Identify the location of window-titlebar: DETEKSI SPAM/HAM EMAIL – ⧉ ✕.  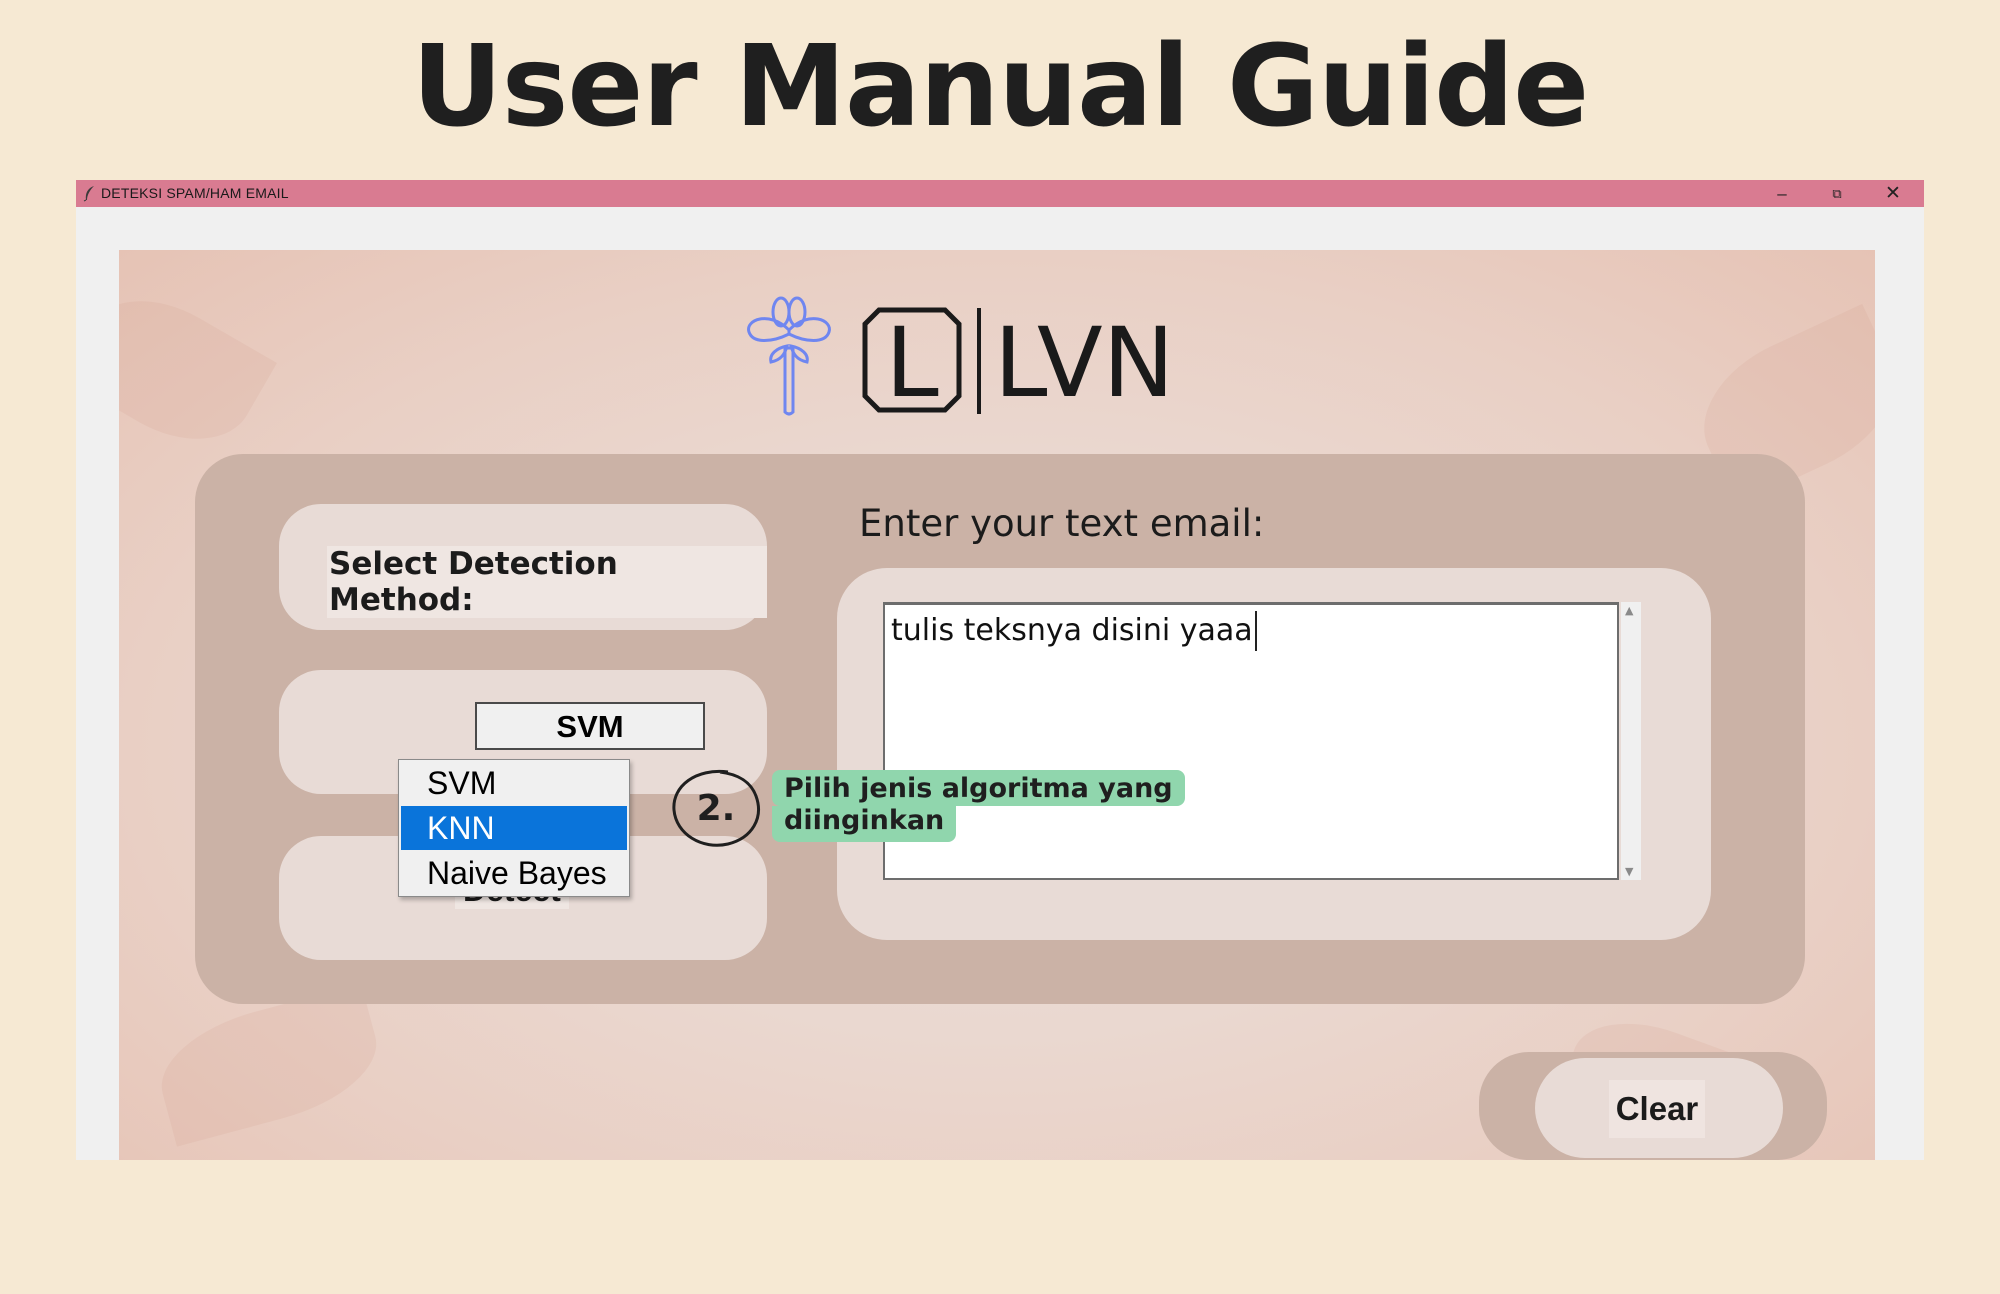
(1000, 193).